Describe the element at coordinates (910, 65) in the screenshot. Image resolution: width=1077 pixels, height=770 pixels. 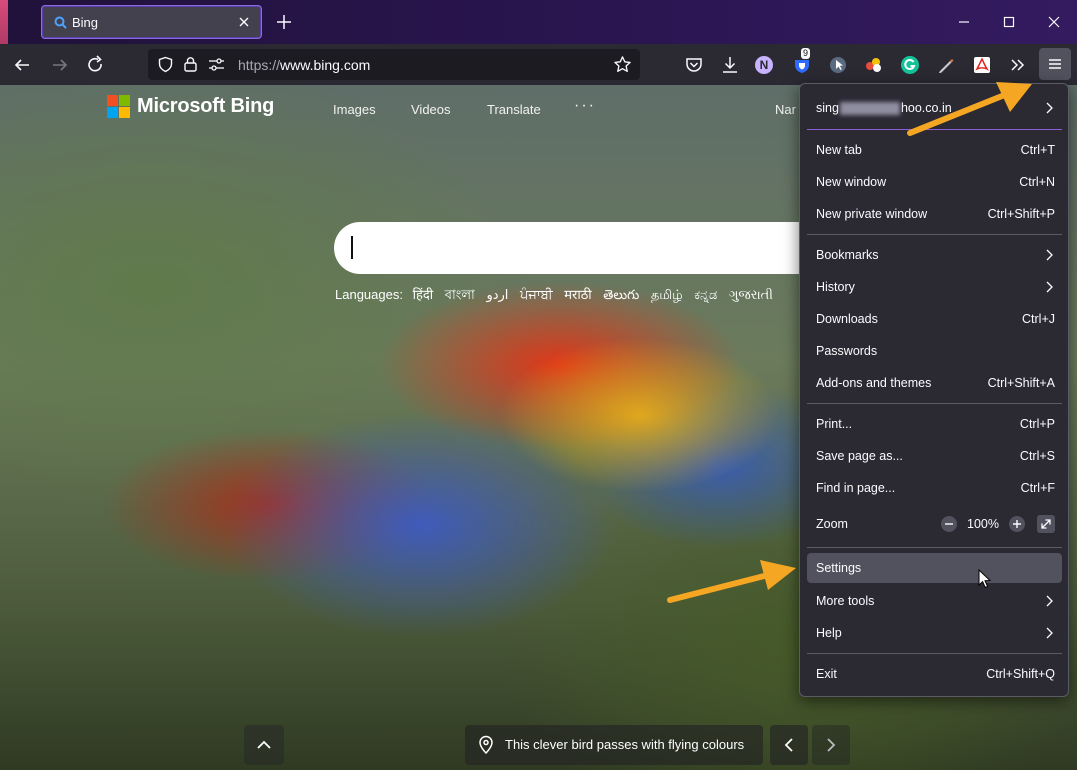
I see `grammarly-icon` at that location.